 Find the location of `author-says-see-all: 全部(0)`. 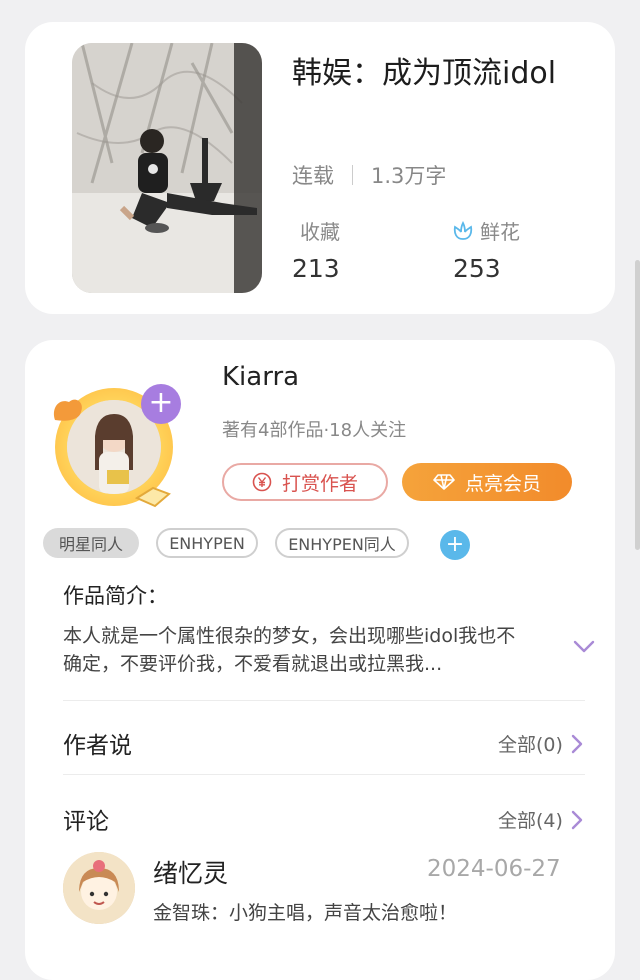

author-says-see-all: 全部(0) is located at coordinates (540, 743).